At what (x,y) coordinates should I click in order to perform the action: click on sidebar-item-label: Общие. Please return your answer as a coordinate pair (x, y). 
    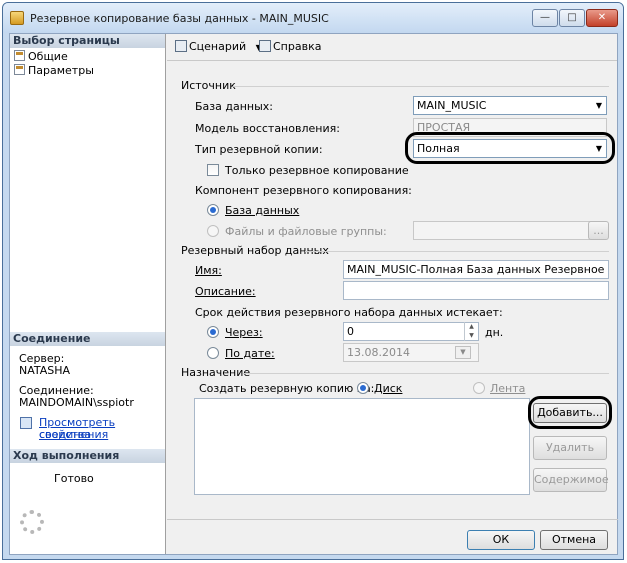
    Looking at the image, I should click on (48, 56).